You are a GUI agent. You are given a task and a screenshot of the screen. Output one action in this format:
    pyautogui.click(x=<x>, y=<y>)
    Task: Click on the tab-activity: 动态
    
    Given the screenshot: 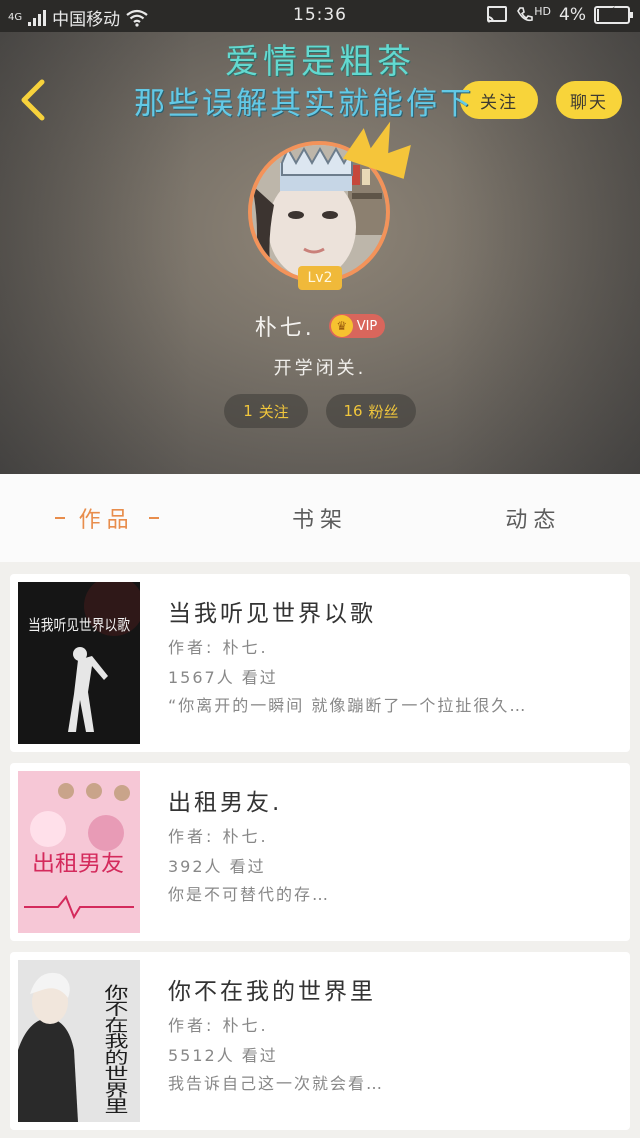 What is the action you would take?
    pyautogui.click(x=533, y=518)
    